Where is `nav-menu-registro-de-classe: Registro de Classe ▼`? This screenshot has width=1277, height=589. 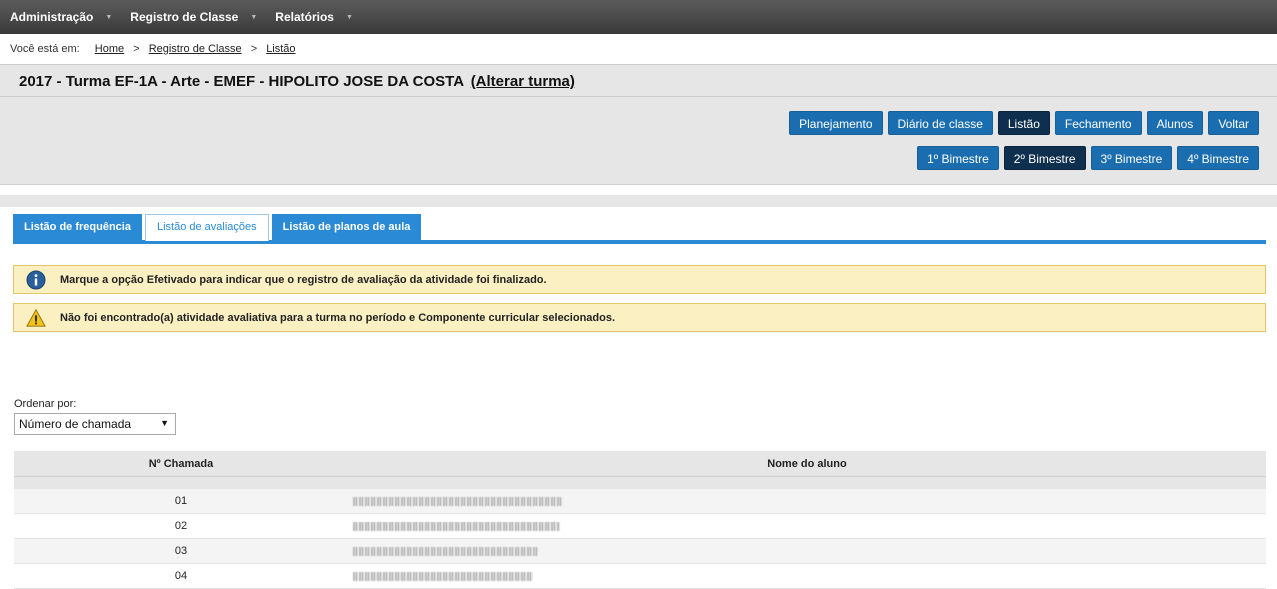
nav-menu-registro-de-classe: Registro de Classe ▼ is located at coordinates (193, 17).